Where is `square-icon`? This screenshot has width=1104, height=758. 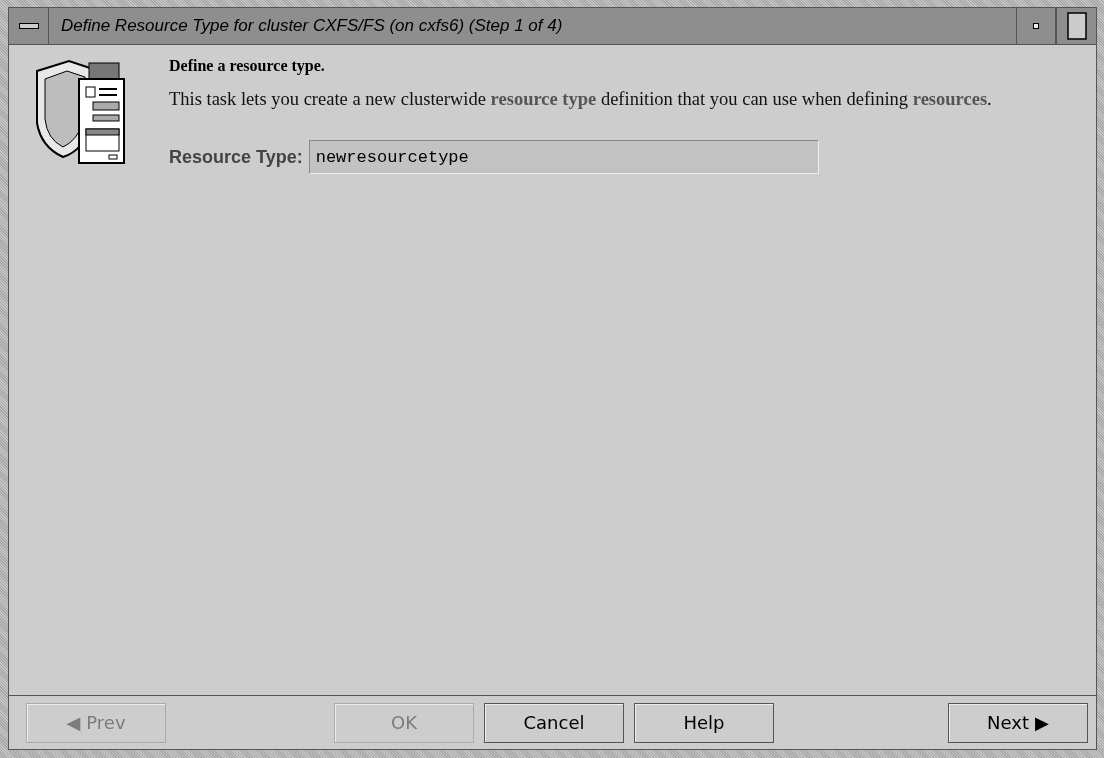 square-icon is located at coordinates (1076, 26).